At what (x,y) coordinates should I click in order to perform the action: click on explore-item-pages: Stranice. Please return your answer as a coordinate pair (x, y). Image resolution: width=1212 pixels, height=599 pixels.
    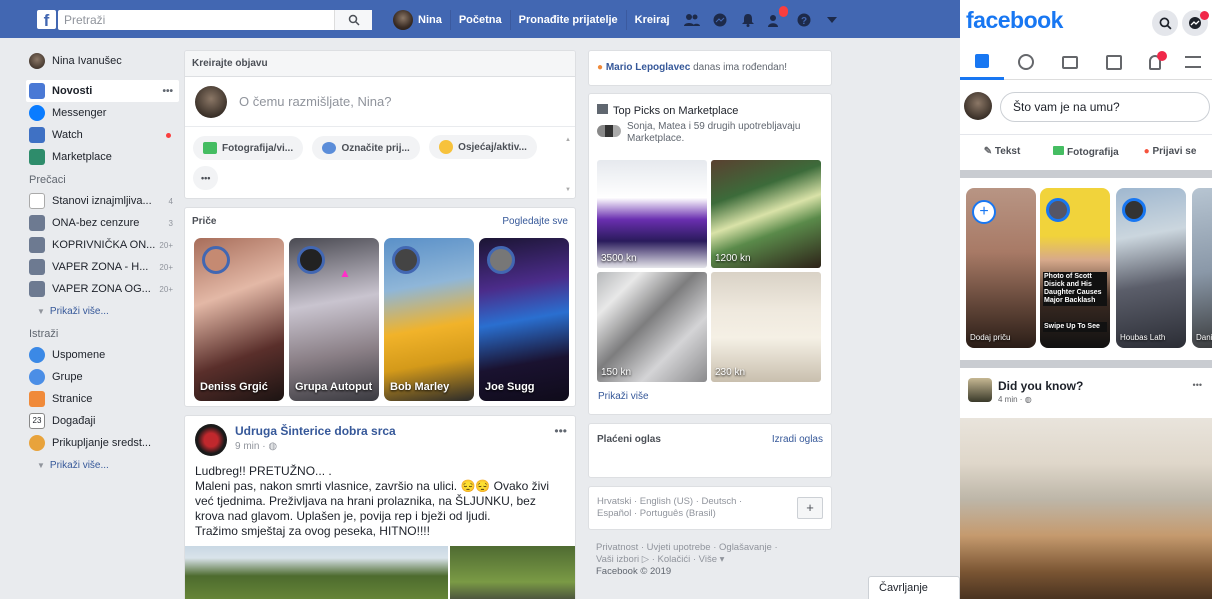
    Looking at the image, I should click on (104, 399).